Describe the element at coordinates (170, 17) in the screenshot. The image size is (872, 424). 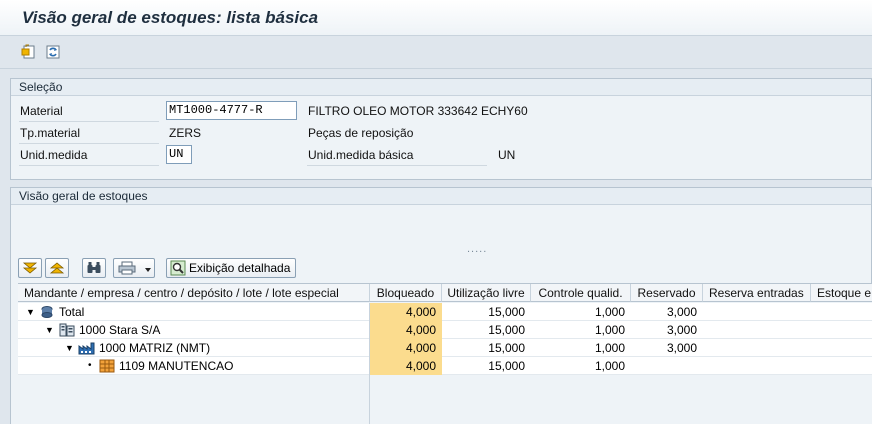
I see `page-title: Visão geral de estoques: lista básica` at that location.